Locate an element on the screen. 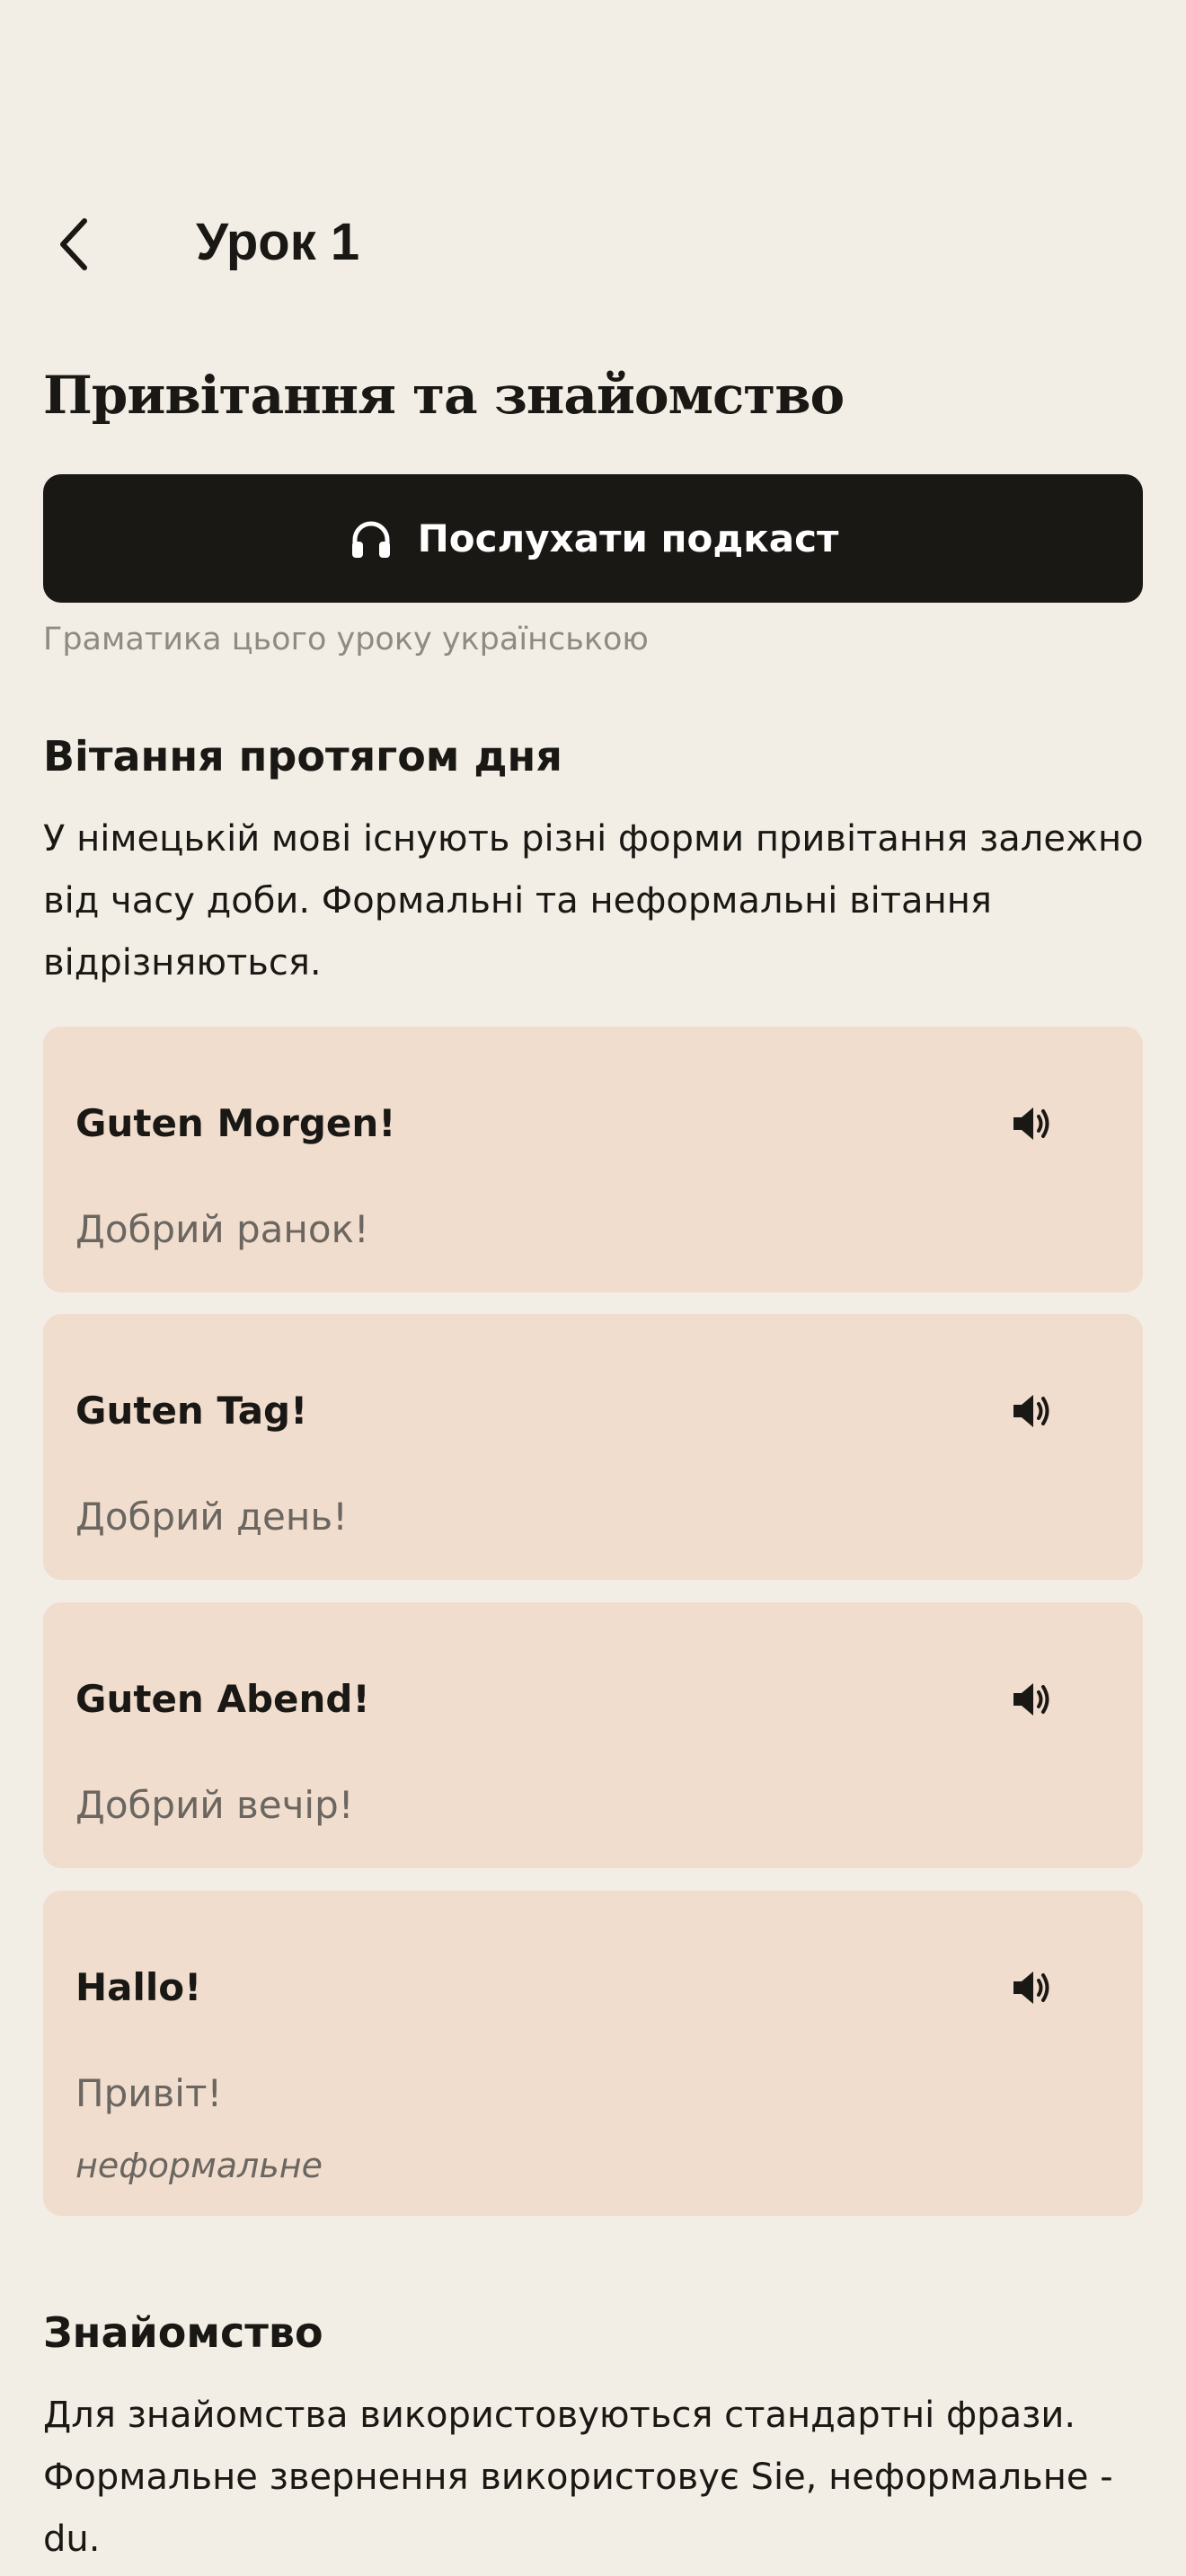 This screenshot has height=2576, width=1186. phrase-card: Guten Morgen! Добрий ранок! is located at coordinates (593, 1159).